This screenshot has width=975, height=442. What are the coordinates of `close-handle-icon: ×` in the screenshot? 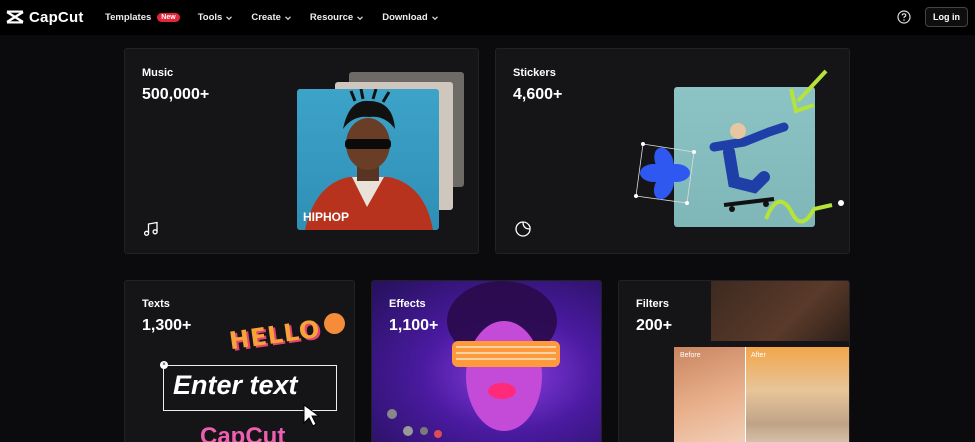 It's located at (164, 365).